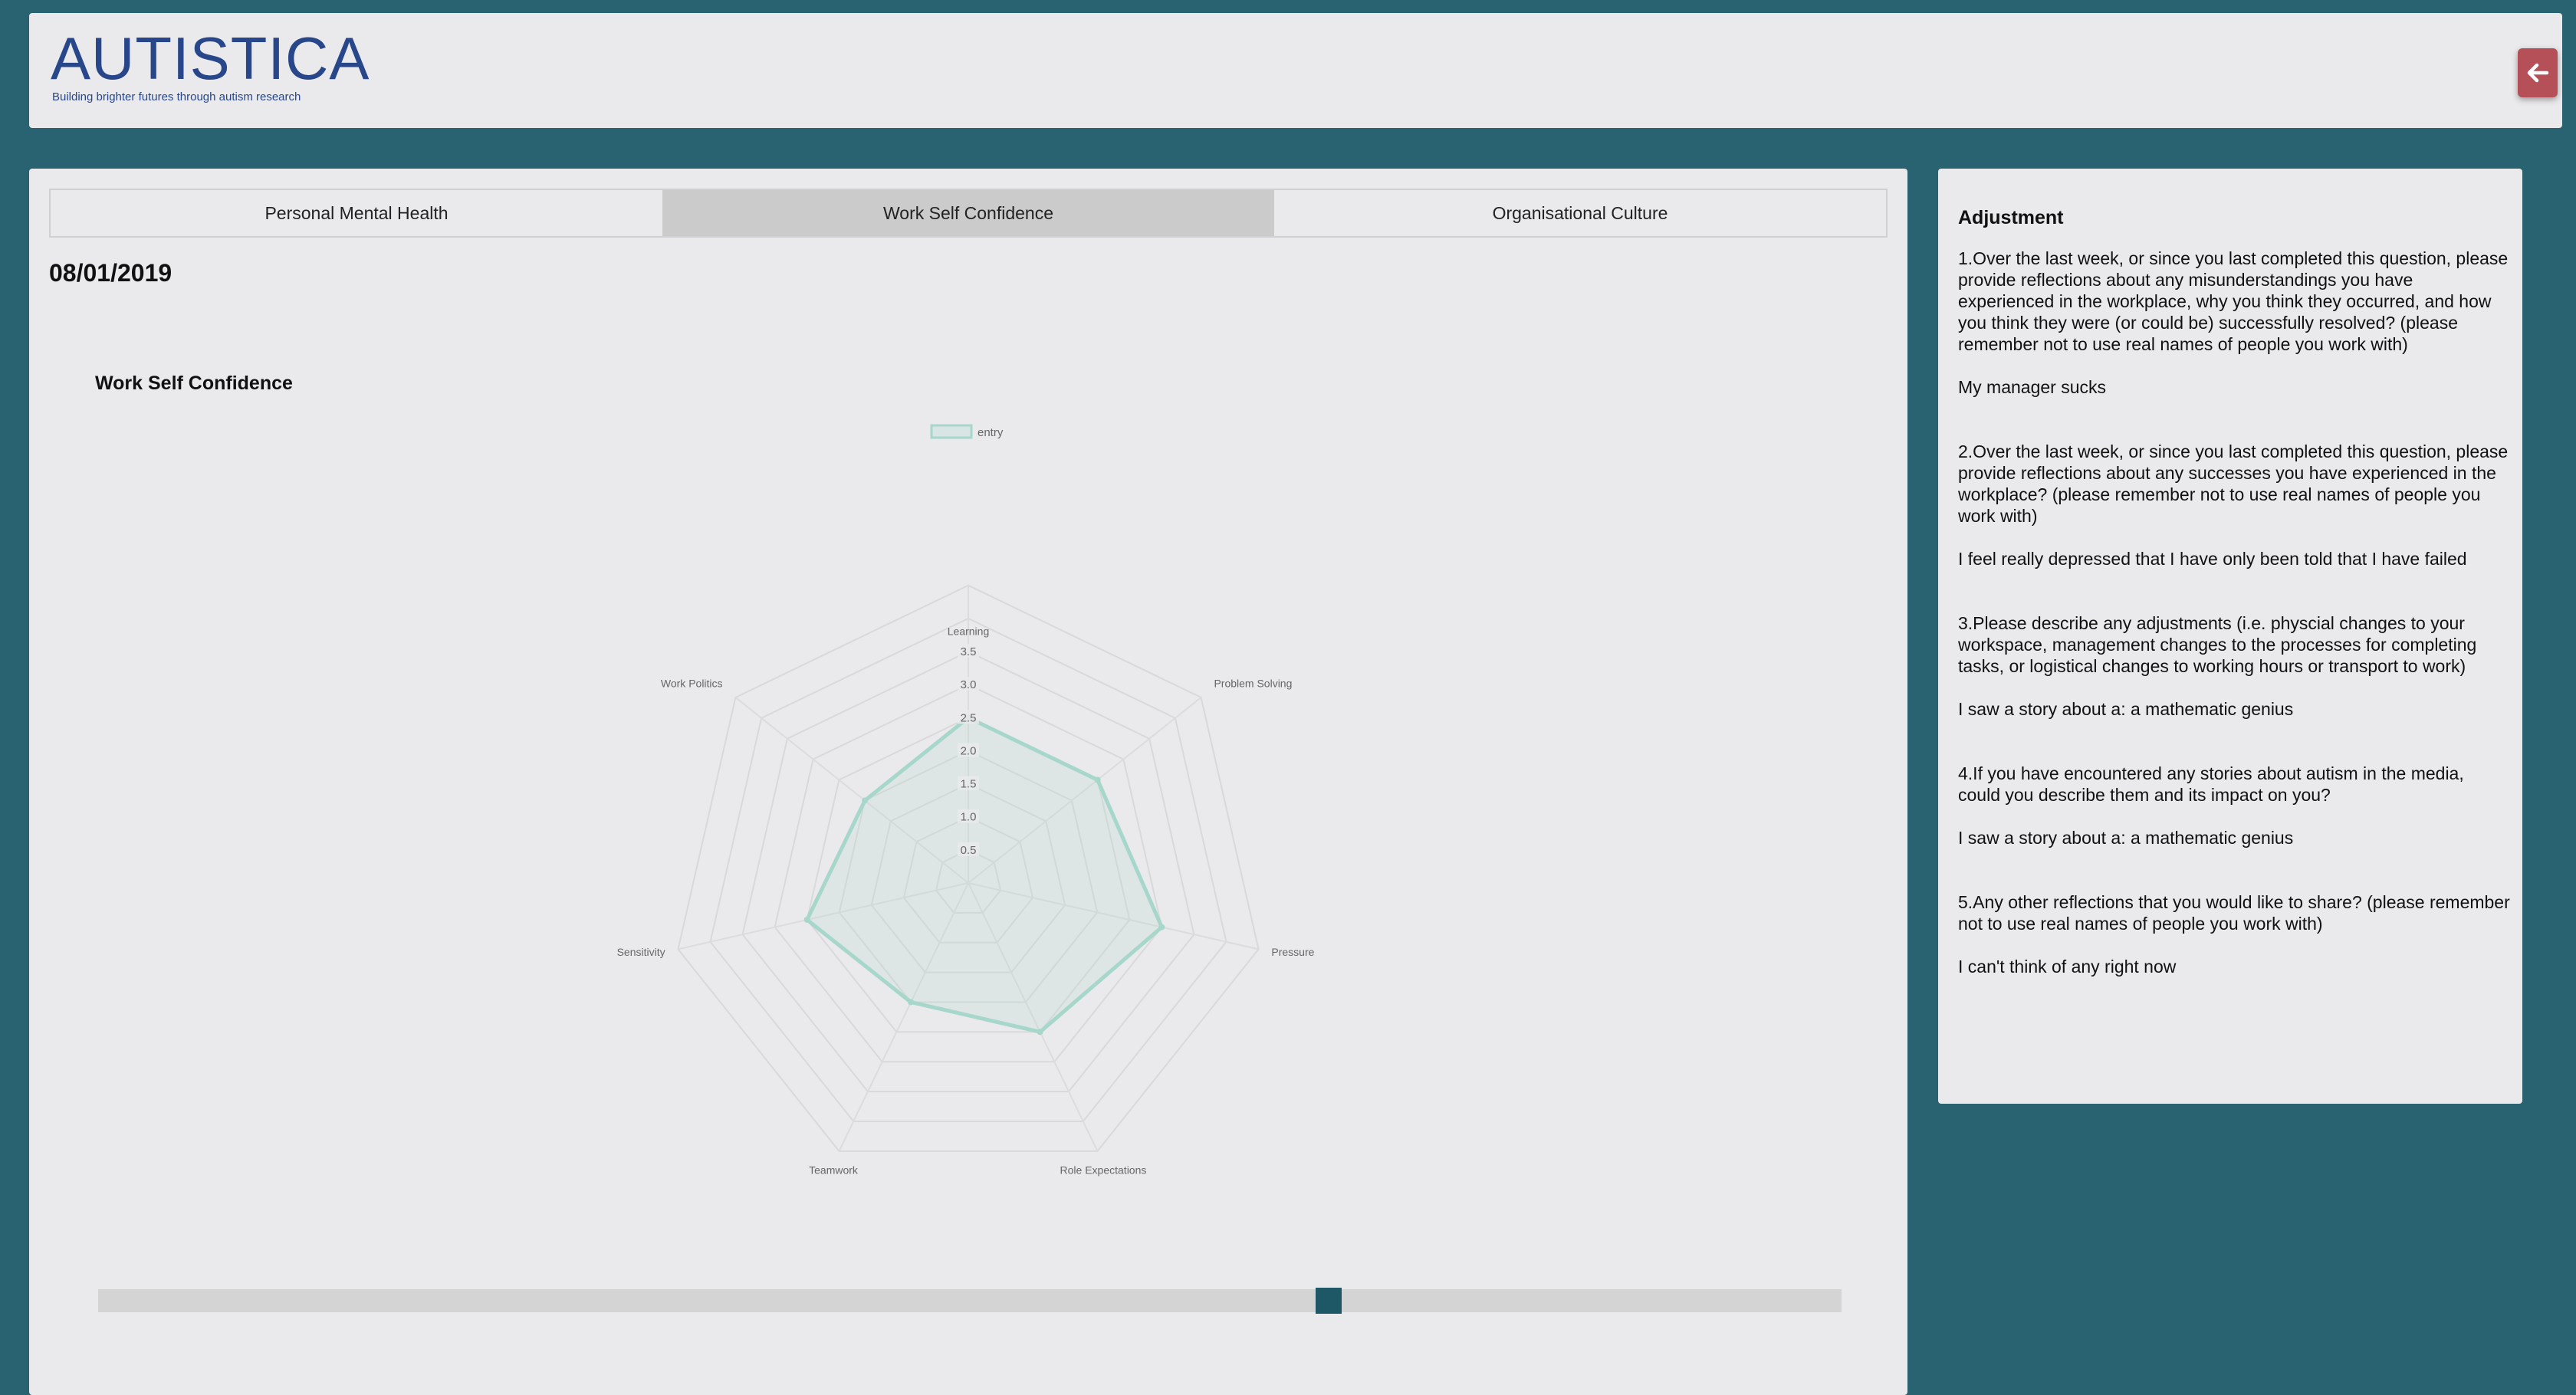 This screenshot has width=2576, height=1395. Describe the element at coordinates (834, 1170) in the screenshot. I see `radar-category-label: Teamwork` at that location.